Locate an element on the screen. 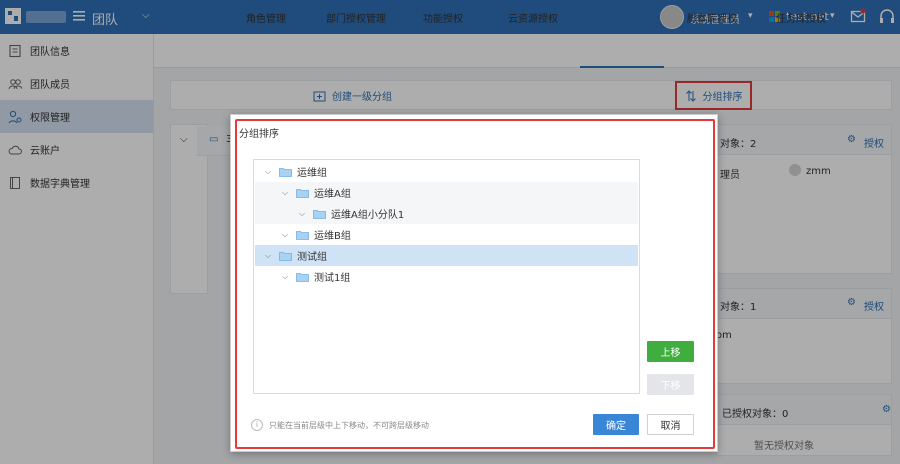  info-icon: i is located at coordinates (257, 425).